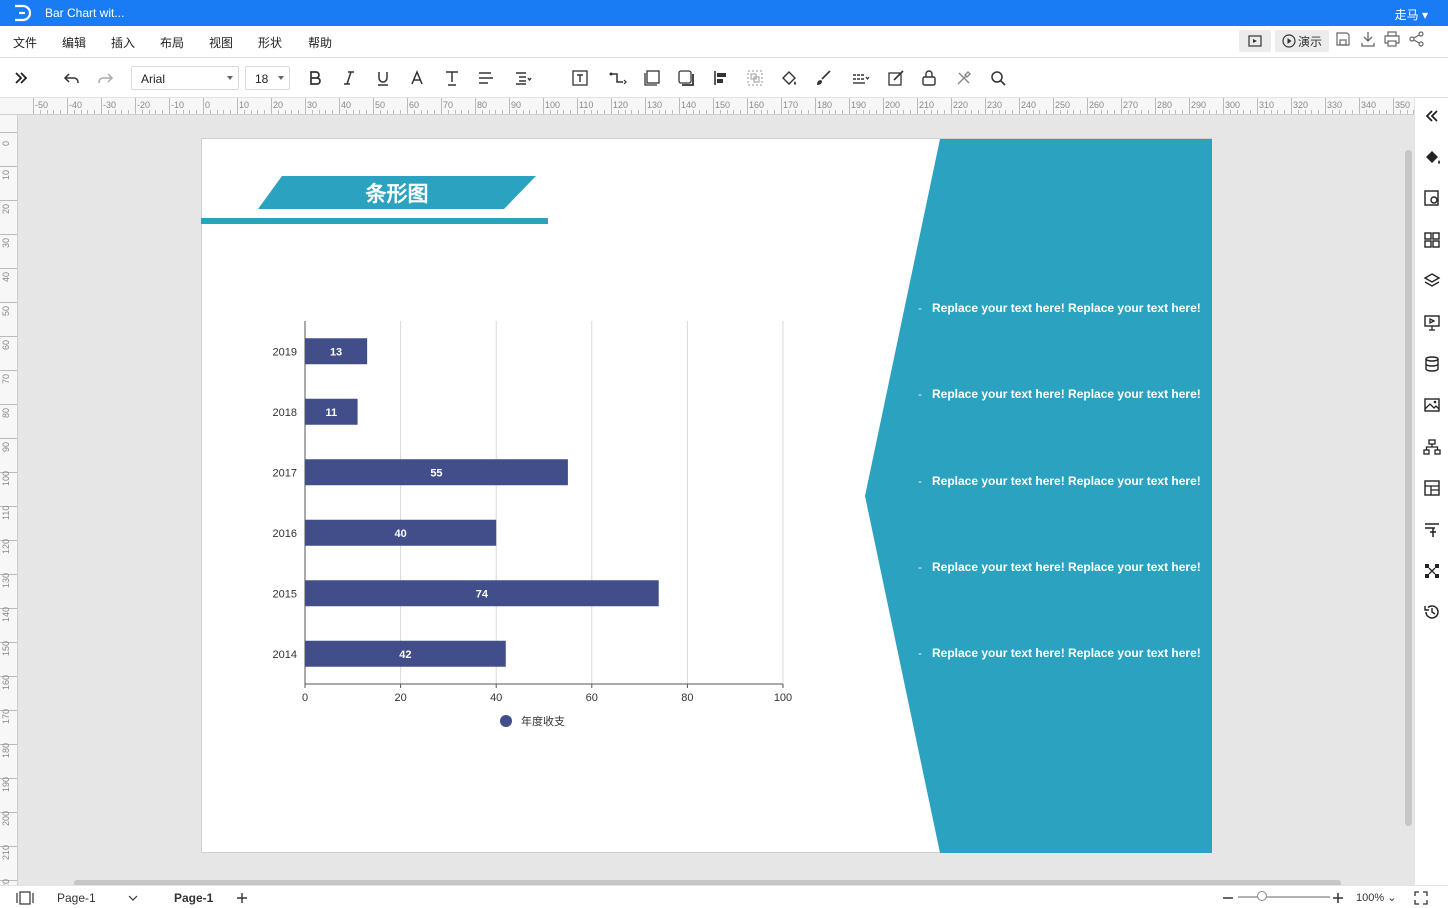  I want to click on edit-shape-icon, so click(896, 78).